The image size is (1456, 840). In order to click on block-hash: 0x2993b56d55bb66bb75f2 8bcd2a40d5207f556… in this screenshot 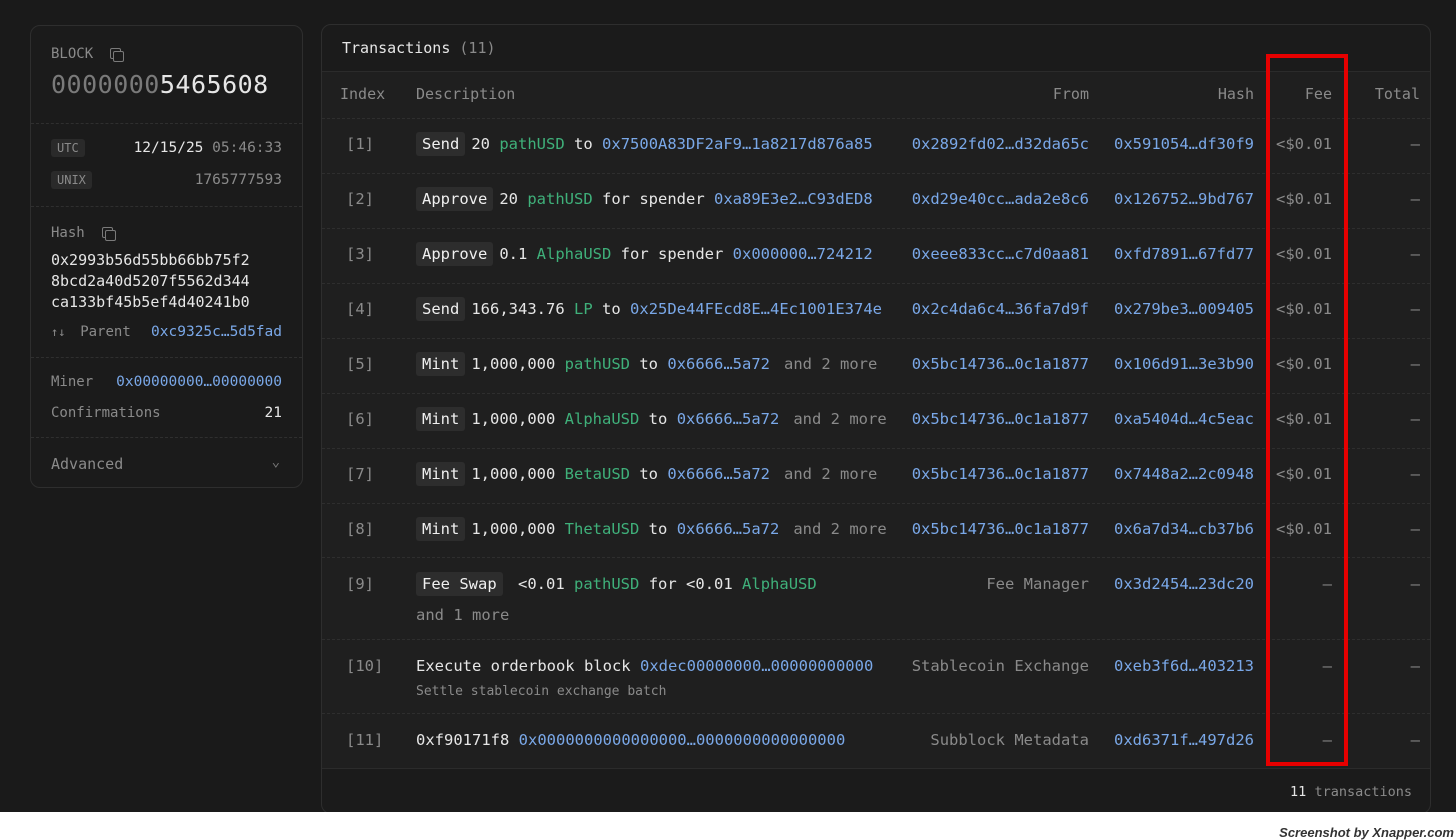, I will do `click(150, 281)`.